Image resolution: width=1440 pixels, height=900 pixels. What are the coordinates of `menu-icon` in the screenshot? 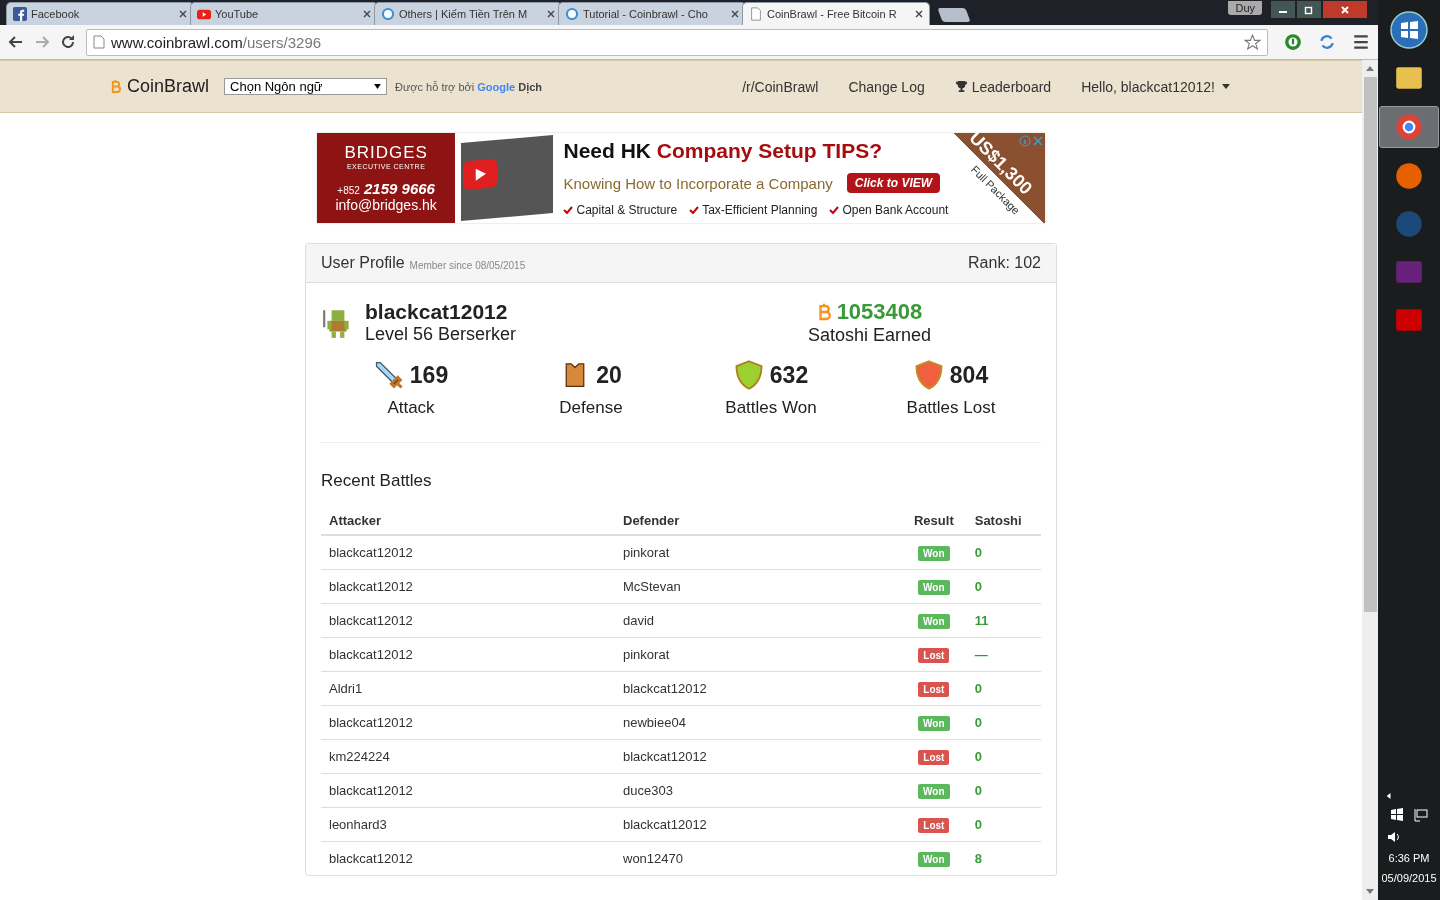 It's located at (1361, 42).